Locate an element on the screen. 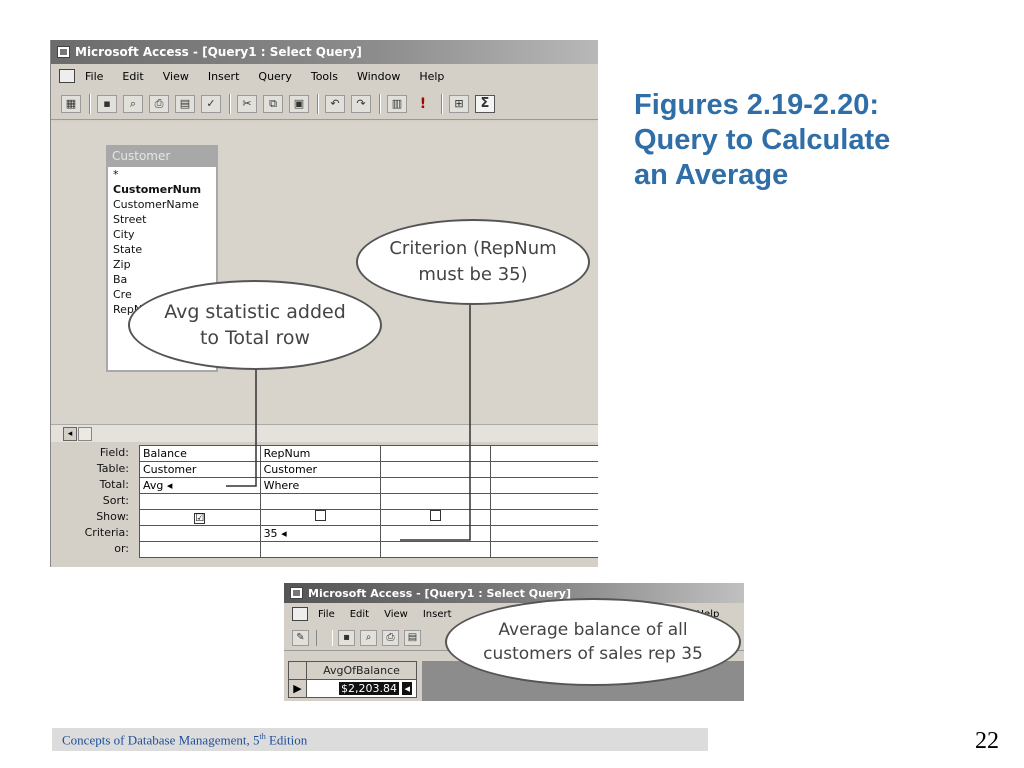 Image resolution: width=1024 pixels, height=768 pixels. totals-icon: Σ is located at coordinates (485, 103).